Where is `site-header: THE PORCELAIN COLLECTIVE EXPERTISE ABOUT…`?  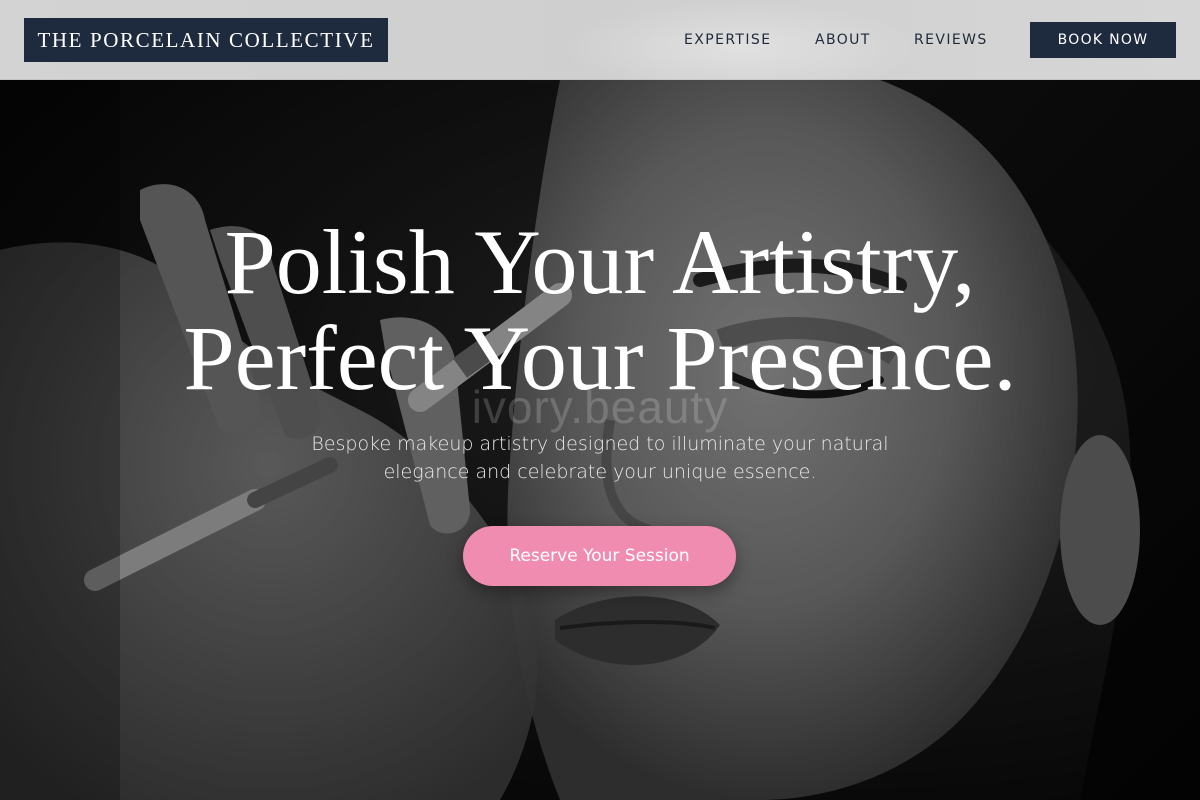 site-header: THE PORCELAIN COLLECTIVE EXPERTISE ABOUT… is located at coordinates (600, 40).